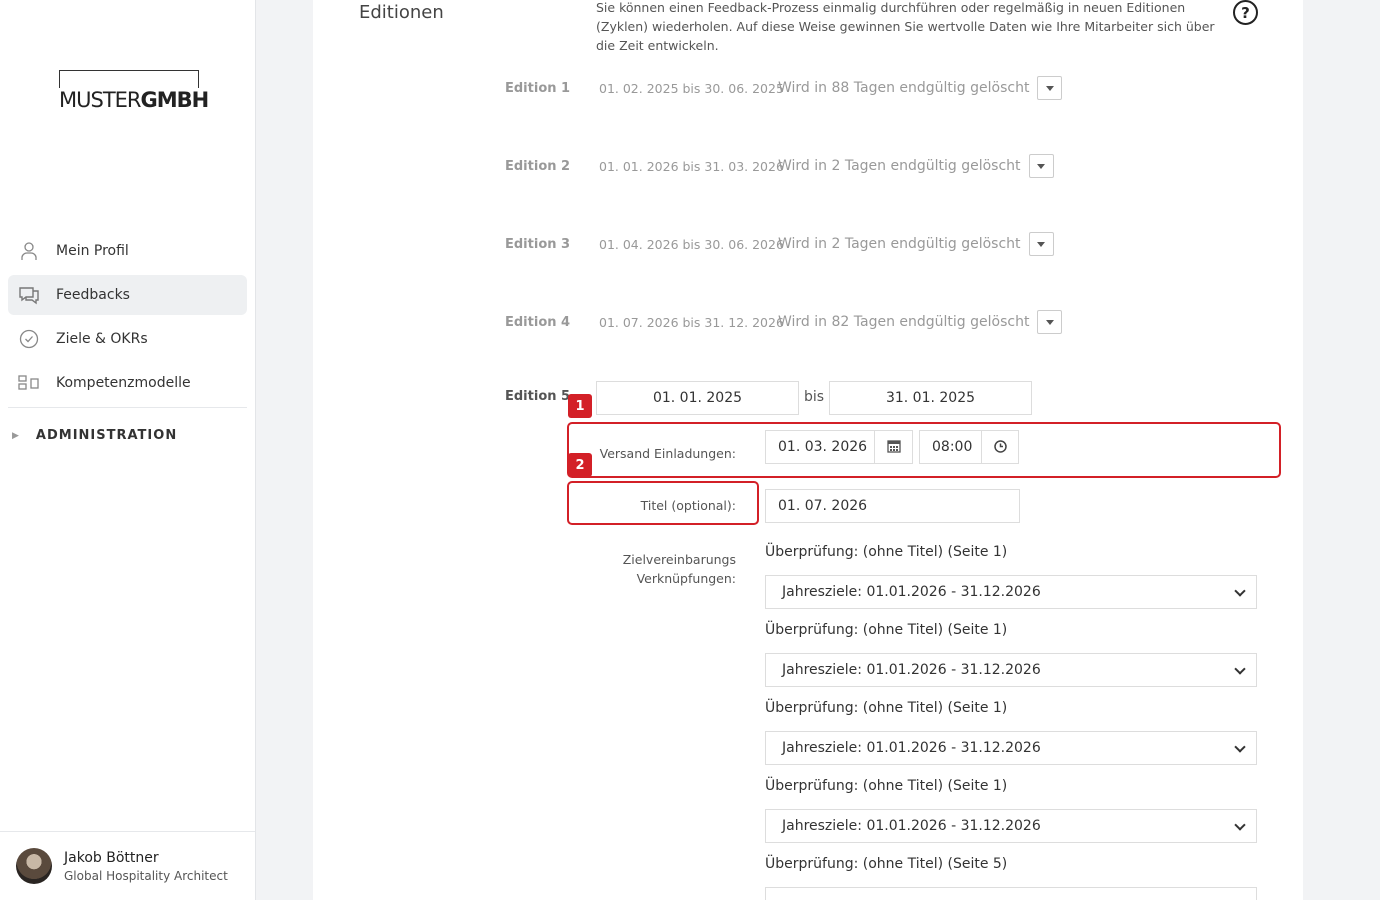 The width and height of the screenshot is (1380, 900). Describe the element at coordinates (29, 251) in the screenshot. I see `user-icon` at that location.